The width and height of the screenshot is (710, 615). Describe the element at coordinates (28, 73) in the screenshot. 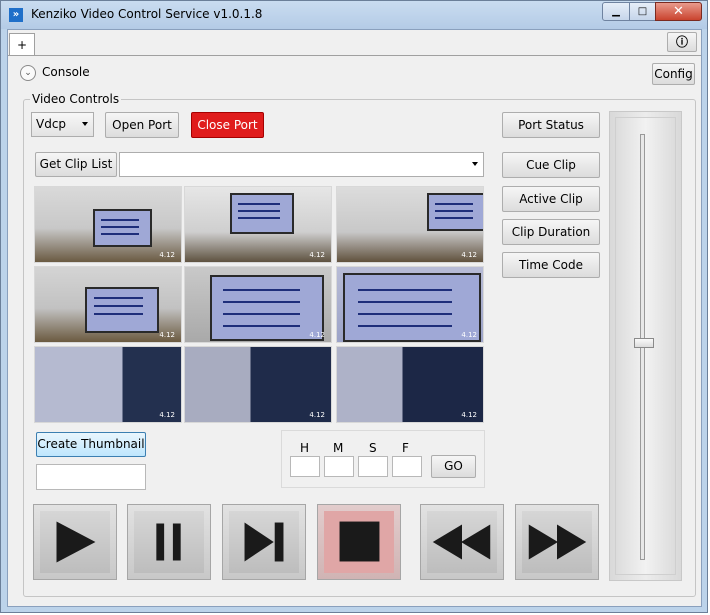

I see `chevron-down-icon: ⌄` at that location.